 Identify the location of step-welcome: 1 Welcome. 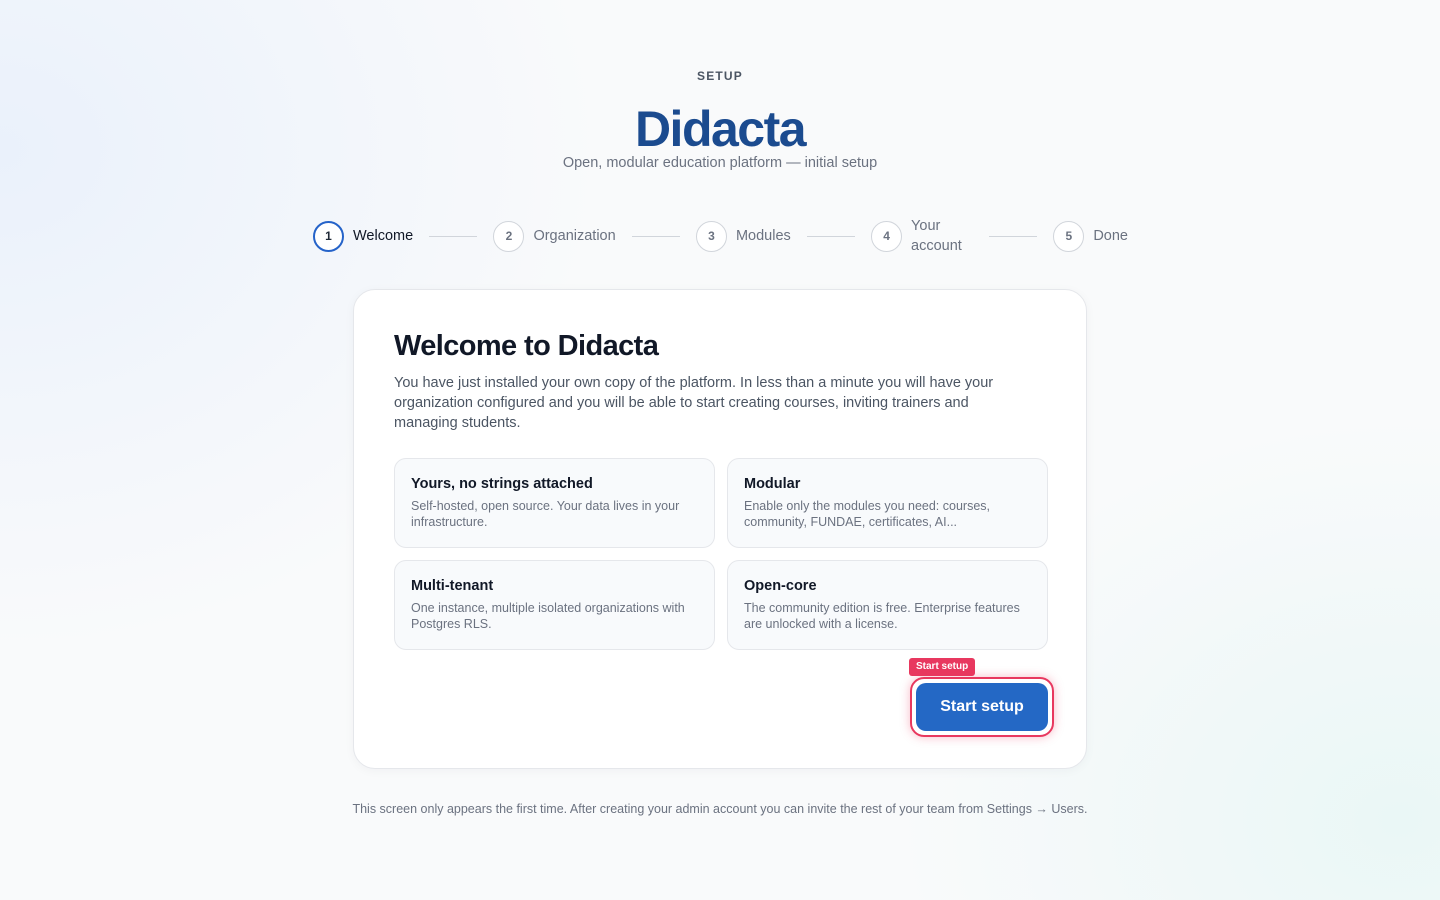
(363, 236).